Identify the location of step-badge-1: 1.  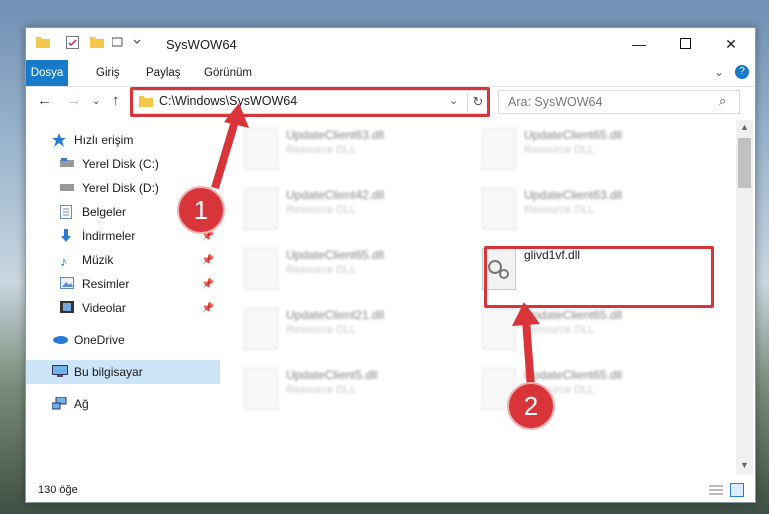
(201, 210).